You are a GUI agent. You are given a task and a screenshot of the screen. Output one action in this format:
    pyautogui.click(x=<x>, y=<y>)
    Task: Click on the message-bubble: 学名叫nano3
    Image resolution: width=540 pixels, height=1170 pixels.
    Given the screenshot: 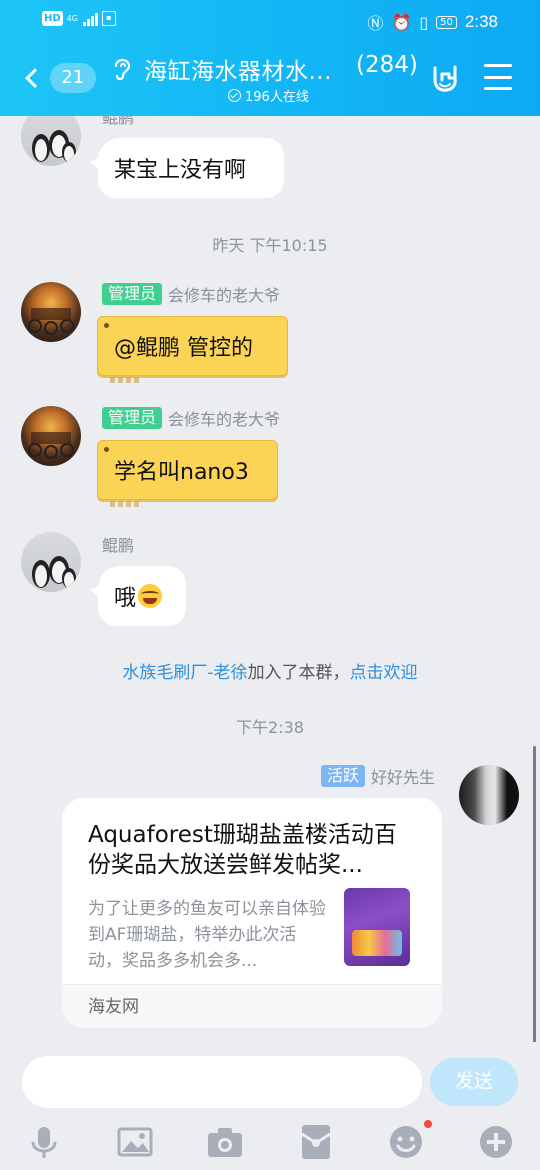 What is the action you would take?
    pyautogui.click(x=187, y=473)
    